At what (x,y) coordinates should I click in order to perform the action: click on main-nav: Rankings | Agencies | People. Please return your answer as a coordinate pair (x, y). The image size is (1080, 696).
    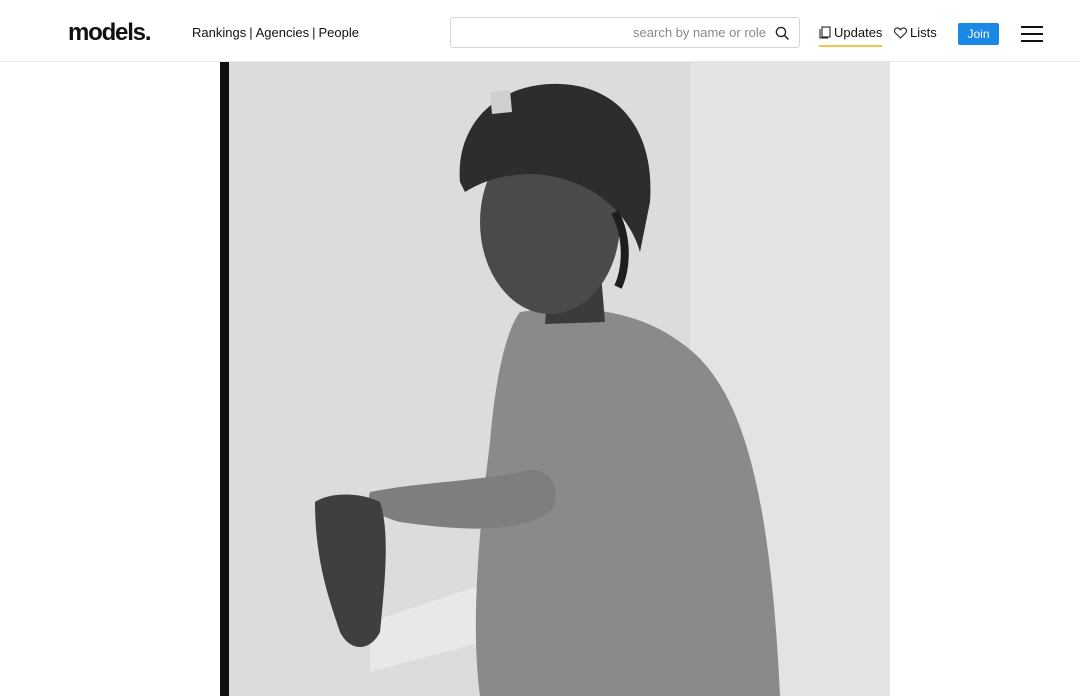
    Looking at the image, I should click on (275, 33).